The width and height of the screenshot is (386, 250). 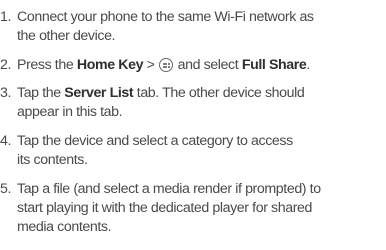 What do you see at coordinates (6, 141) in the screenshot?
I see `step-number: 4.` at bounding box center [6, 141].